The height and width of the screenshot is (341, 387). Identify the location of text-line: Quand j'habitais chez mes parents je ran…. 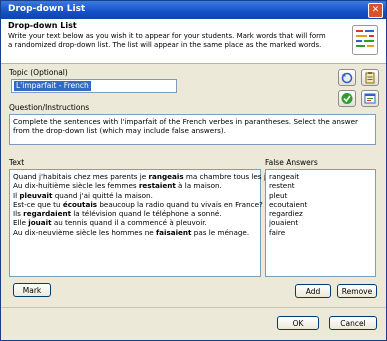
(148, 176).